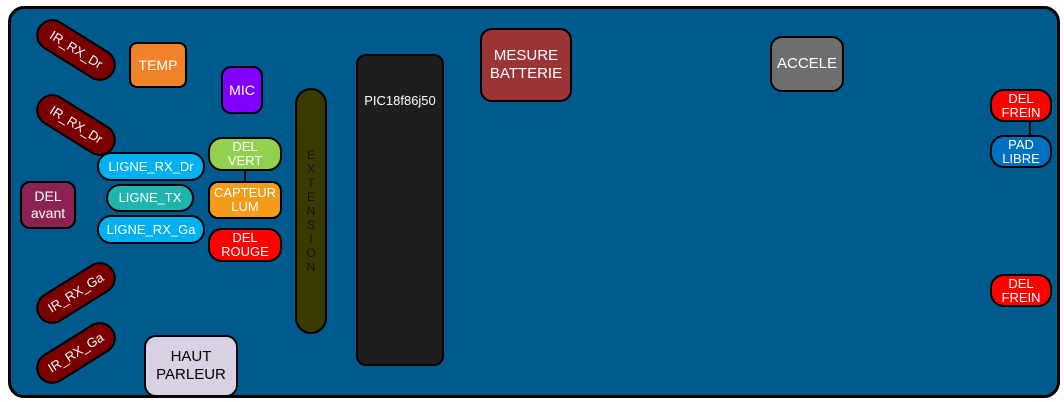 This screenshot has height=402, width=1064. I want to click on capteur-lum: CAPTEUR LUM, so click(245, 200).